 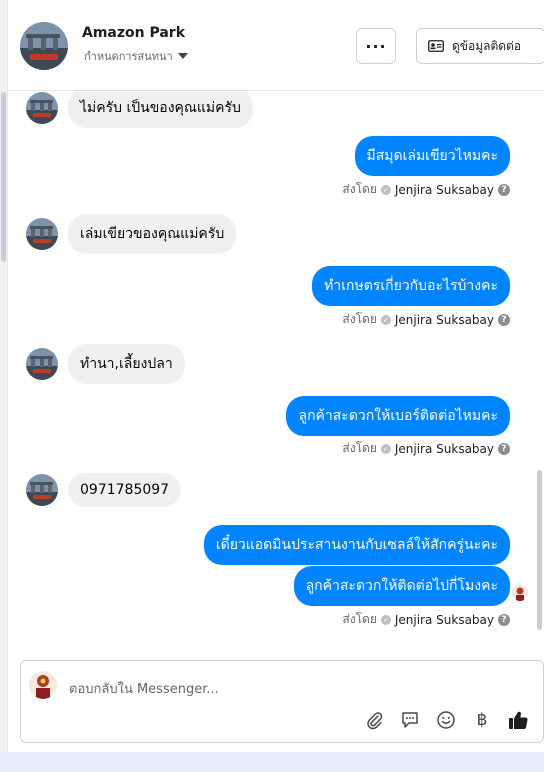 What do you see at coordinates (128, 56) in the screenshot?
I see `subtitle-label: กำหนดการสนทนา` at bounding box center [128, 56].